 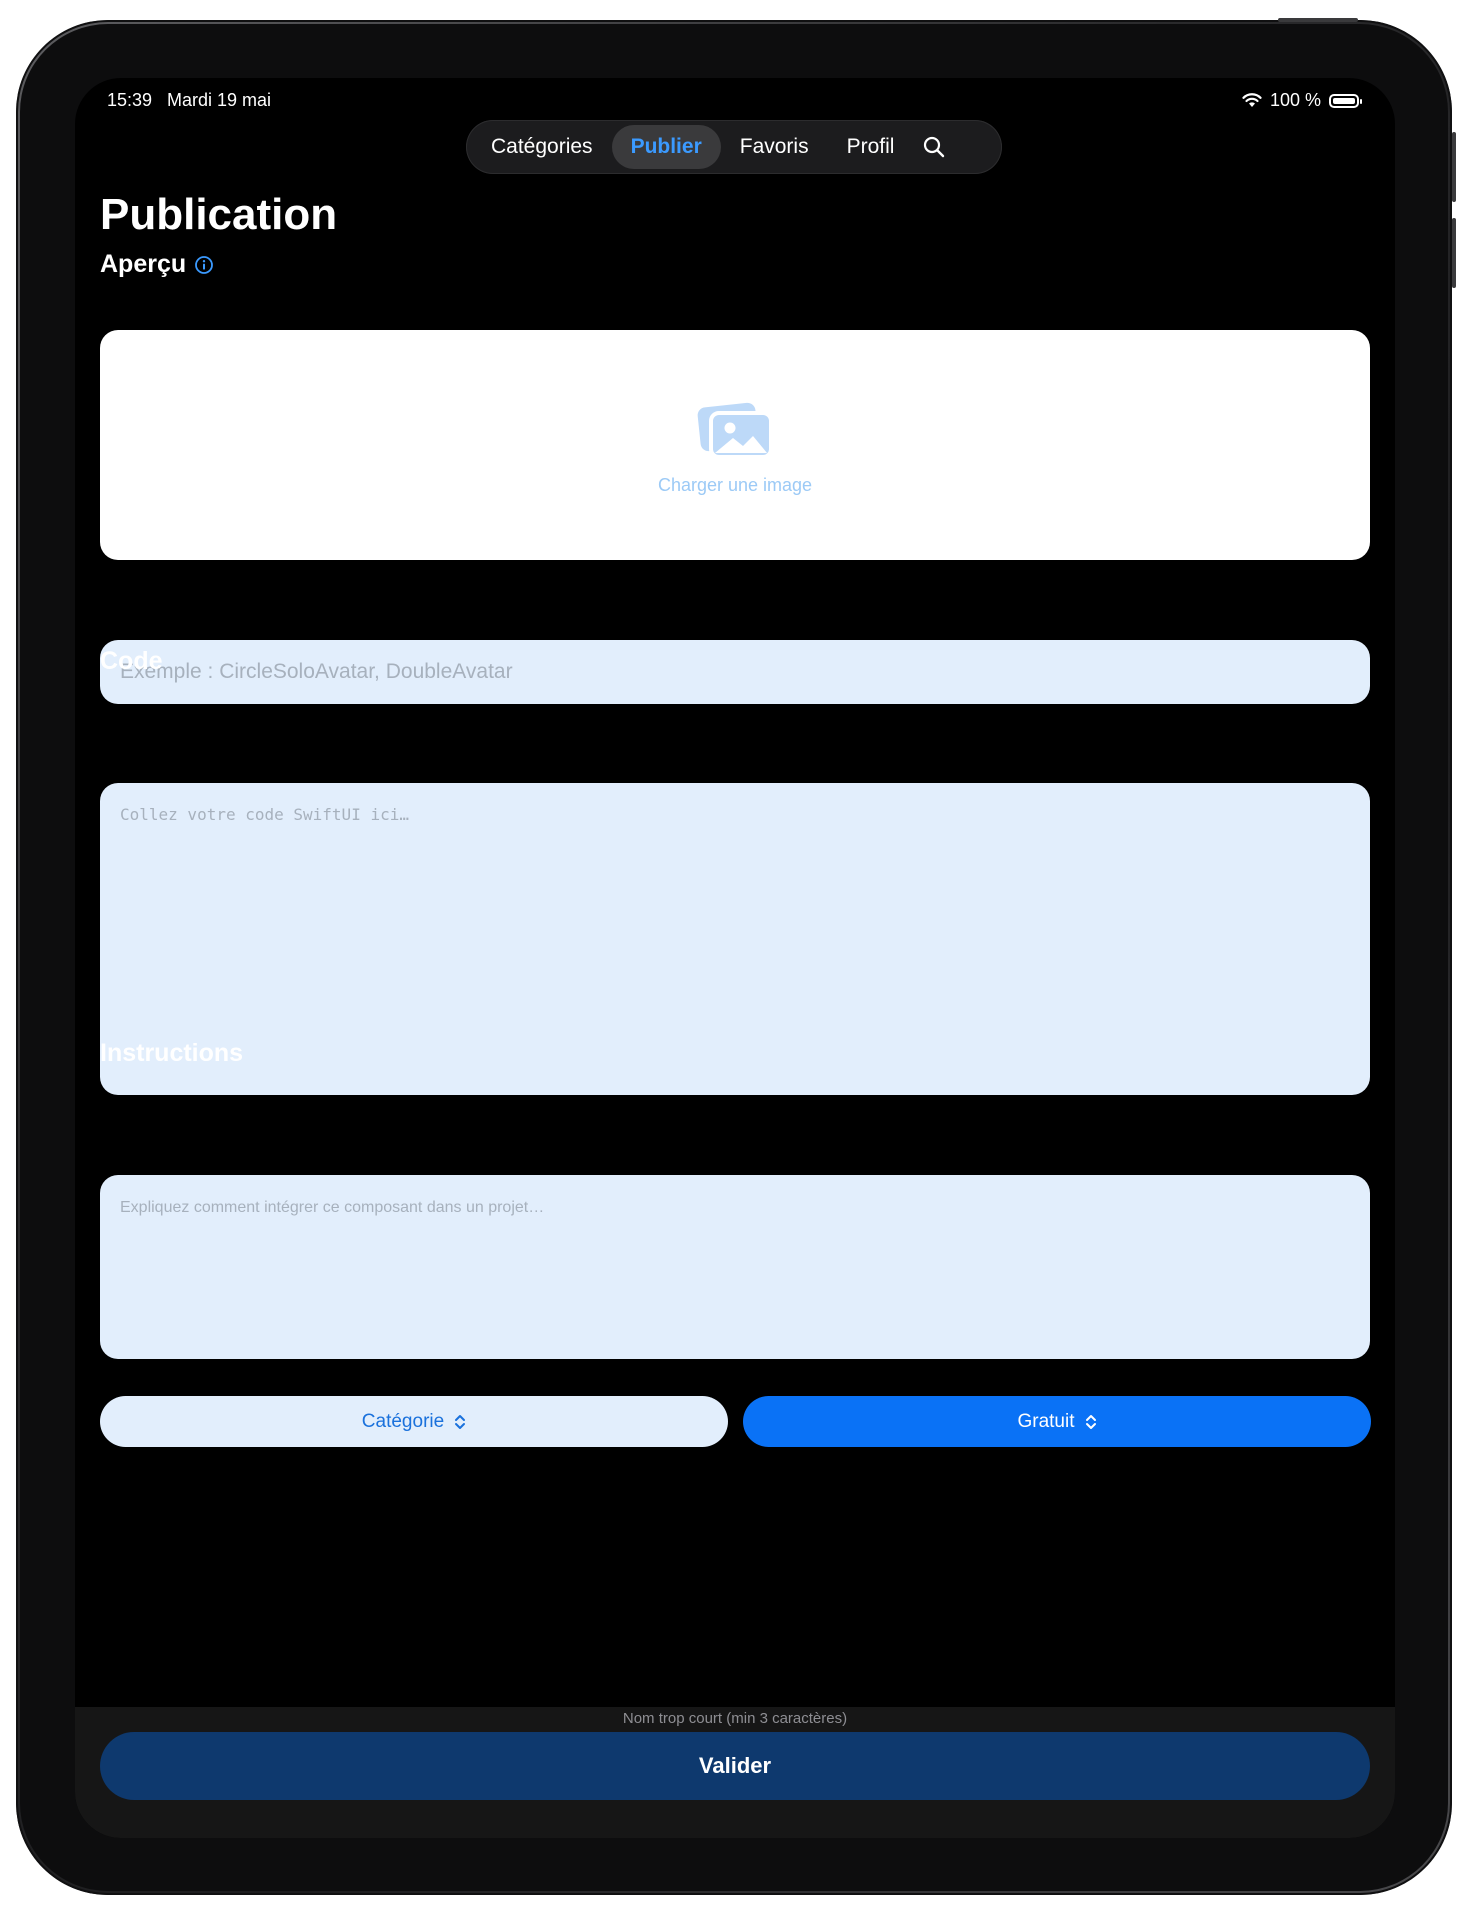 I want to click on upload-image-label: Charger une image, so click(x=735, y=484).